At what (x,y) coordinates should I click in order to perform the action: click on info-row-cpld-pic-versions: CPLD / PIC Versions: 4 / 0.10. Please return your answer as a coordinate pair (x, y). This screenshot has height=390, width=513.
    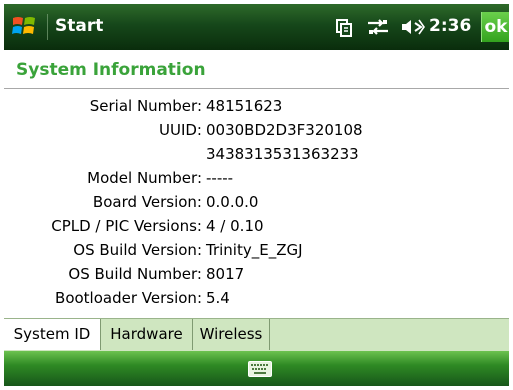
    Looking at the image, I should click on (256, 226).